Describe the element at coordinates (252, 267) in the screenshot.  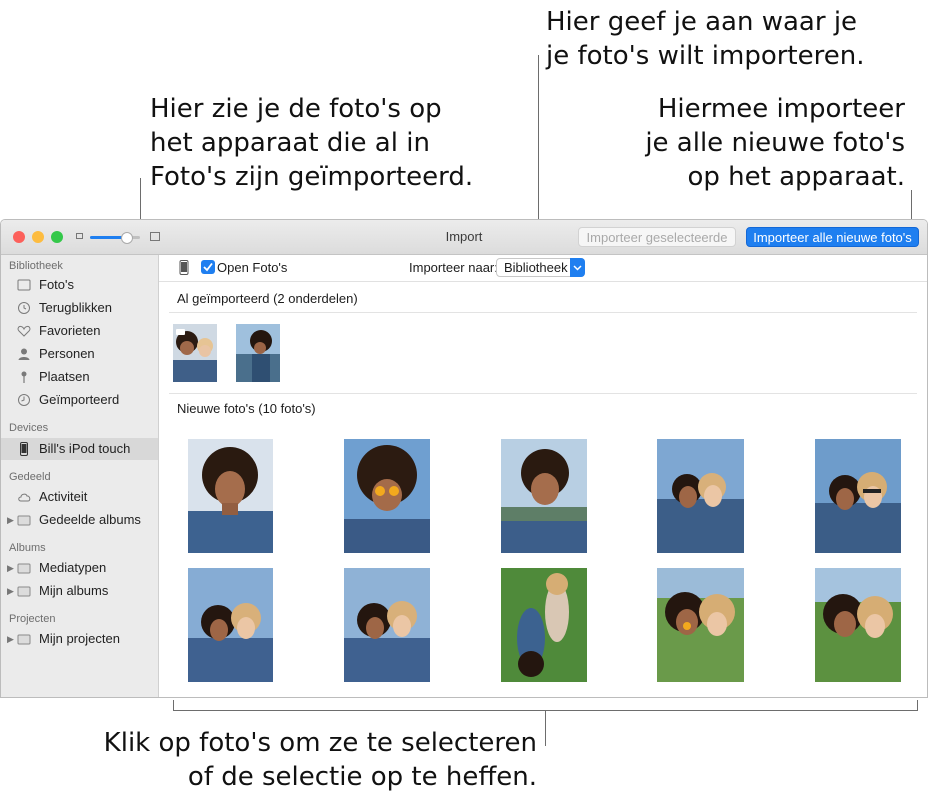
I see `open-photos-label: Open Foto's` at that location.